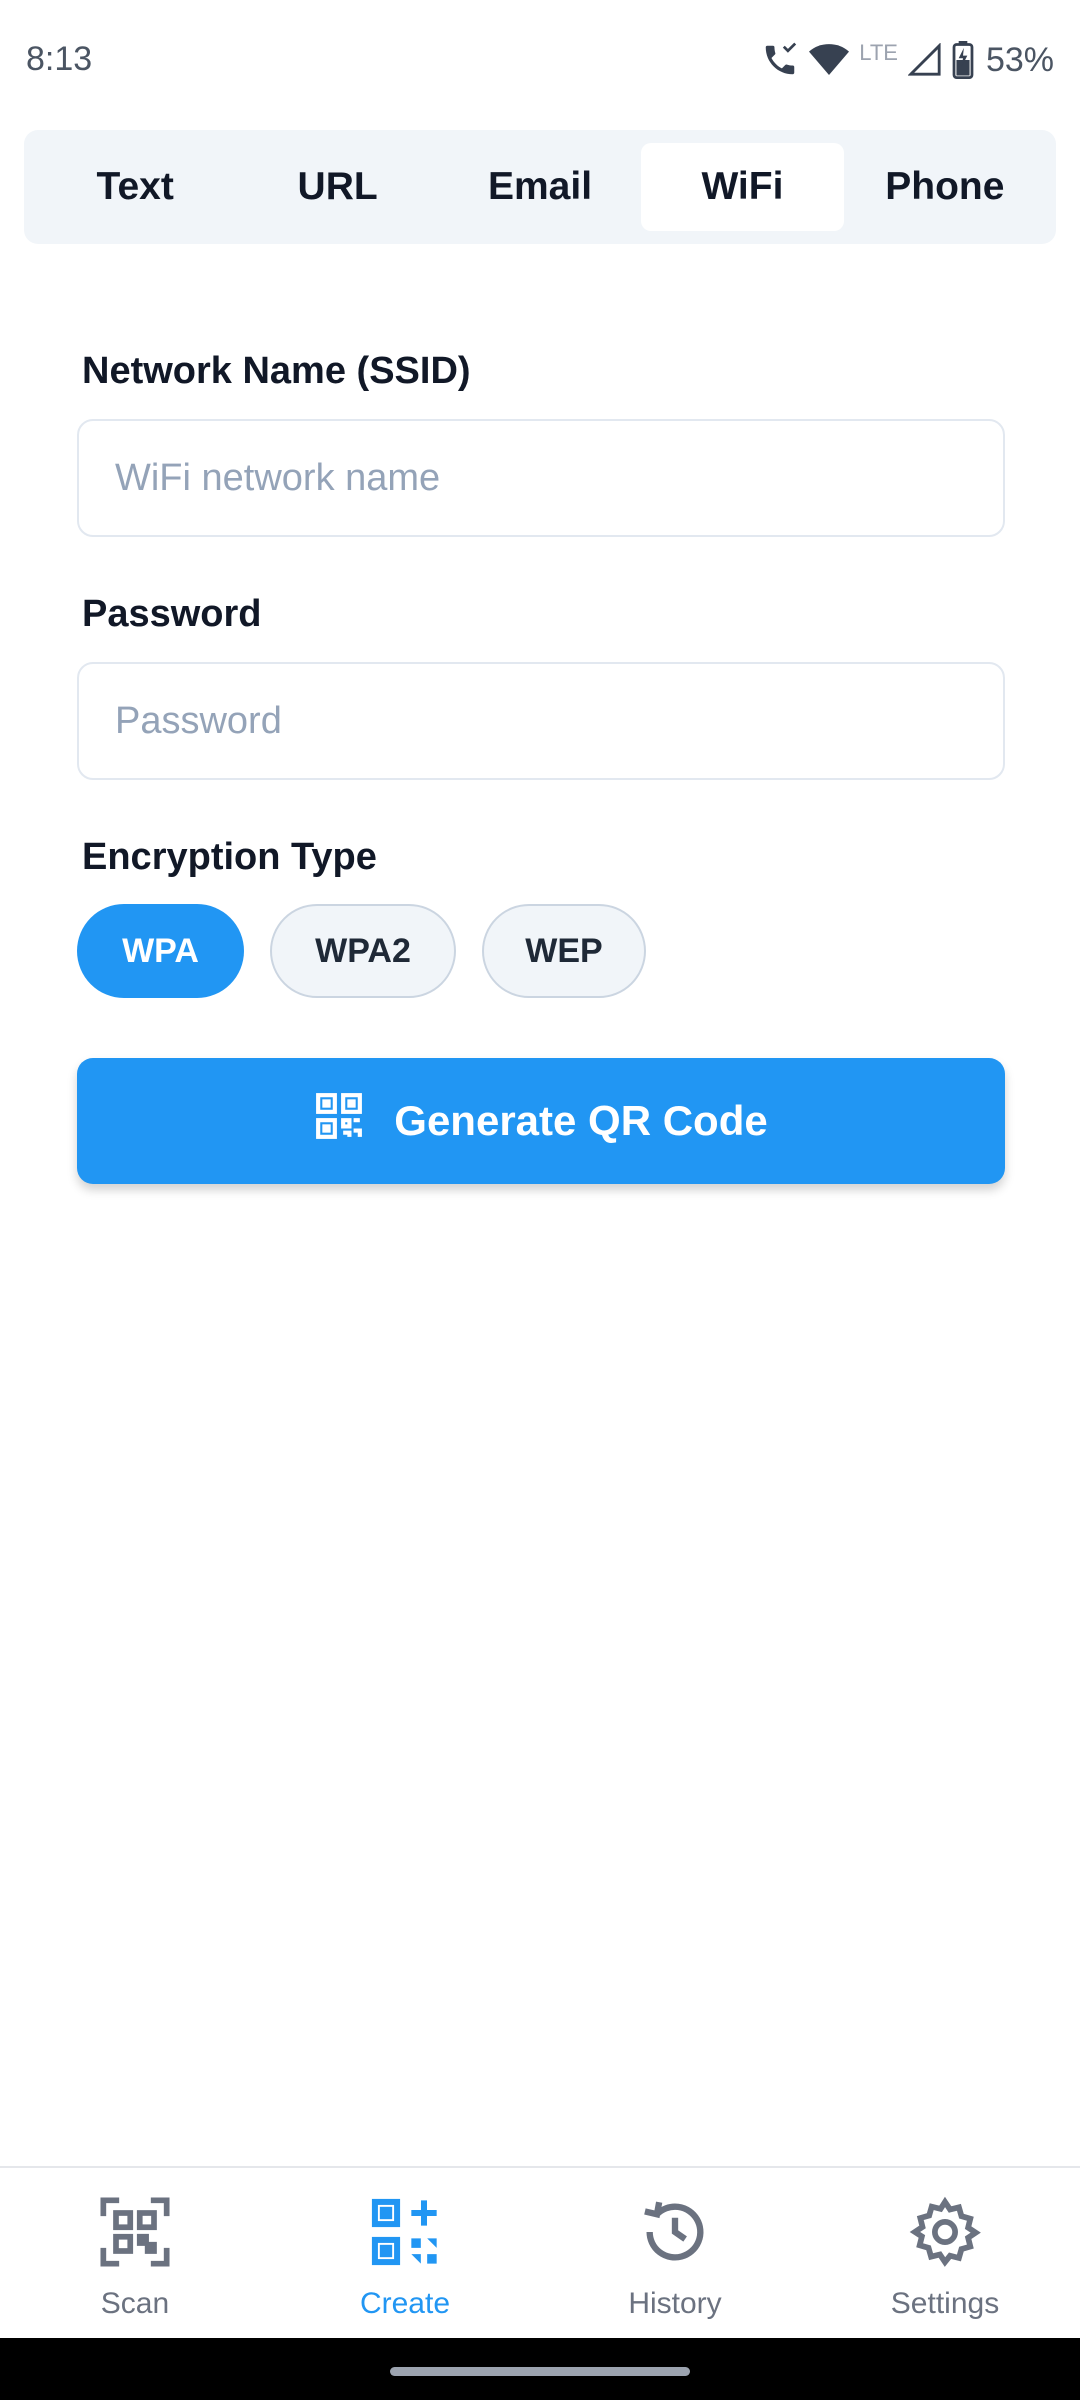 The height and width of the screenshot is (2400, 1080). Describe the element at coordinates (135, 187) in the screenshot. I see `tab-text: Text` at that location.